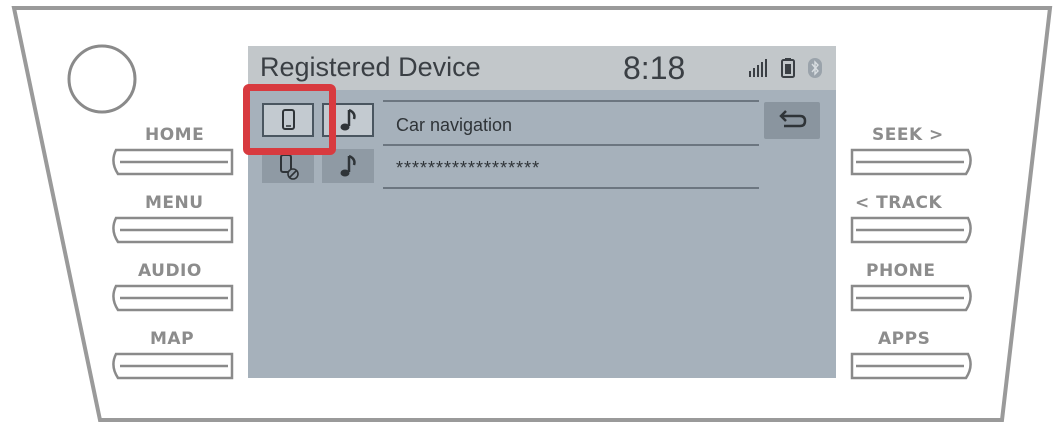 The image size is (1064, 424). Describe the element at coordinates (904, 339) in the screenshot. I see `apps-button: APPS` at that location.